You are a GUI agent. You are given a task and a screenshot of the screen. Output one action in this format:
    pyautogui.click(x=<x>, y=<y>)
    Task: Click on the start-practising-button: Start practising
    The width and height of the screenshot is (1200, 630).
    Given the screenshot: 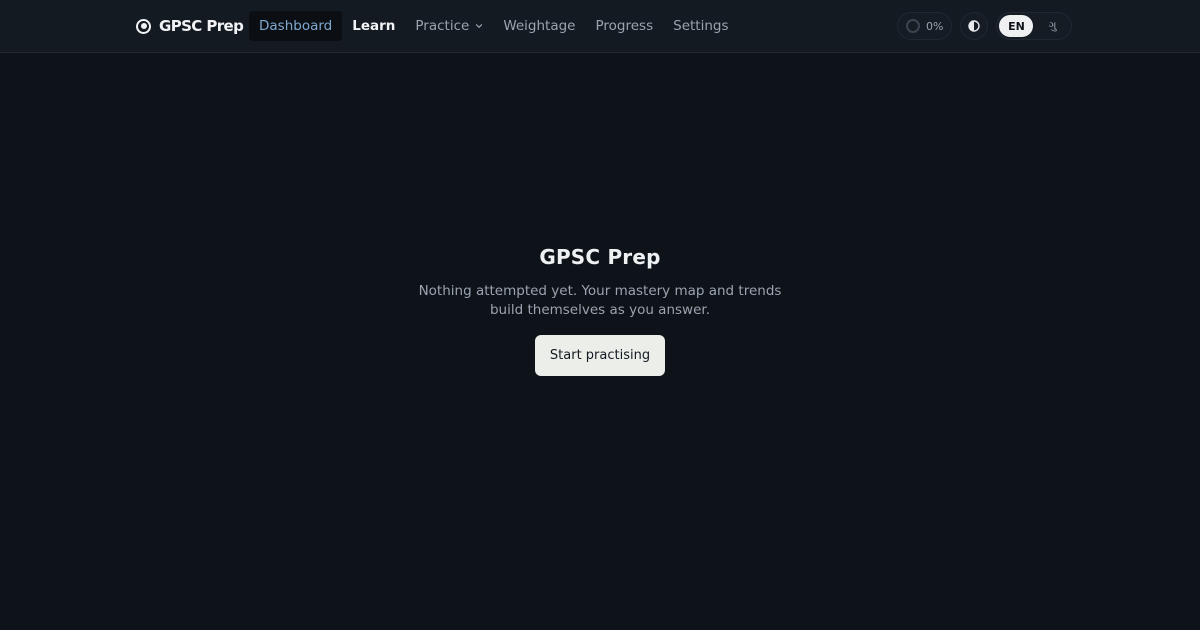 What is the action you would take?
    pyautogui.click(x=600, y=355)
    